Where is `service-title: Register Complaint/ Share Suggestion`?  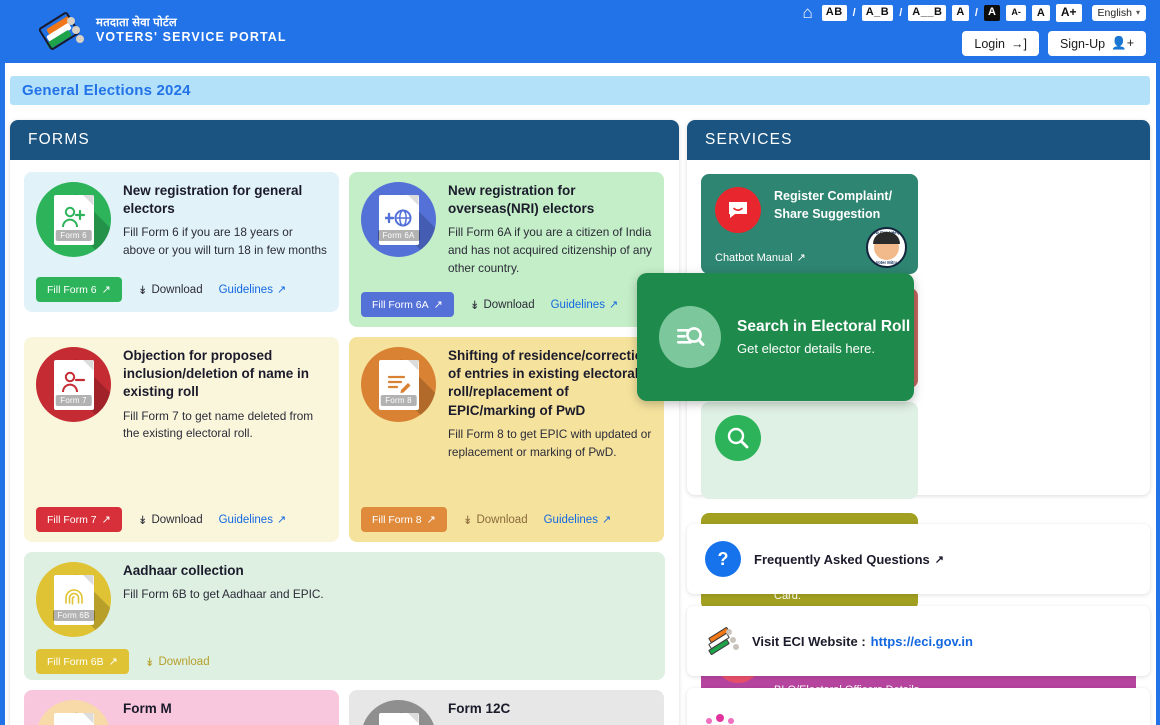
service-title: Register Complaint/ Share Suggestion is located at coordinates (833, 205).